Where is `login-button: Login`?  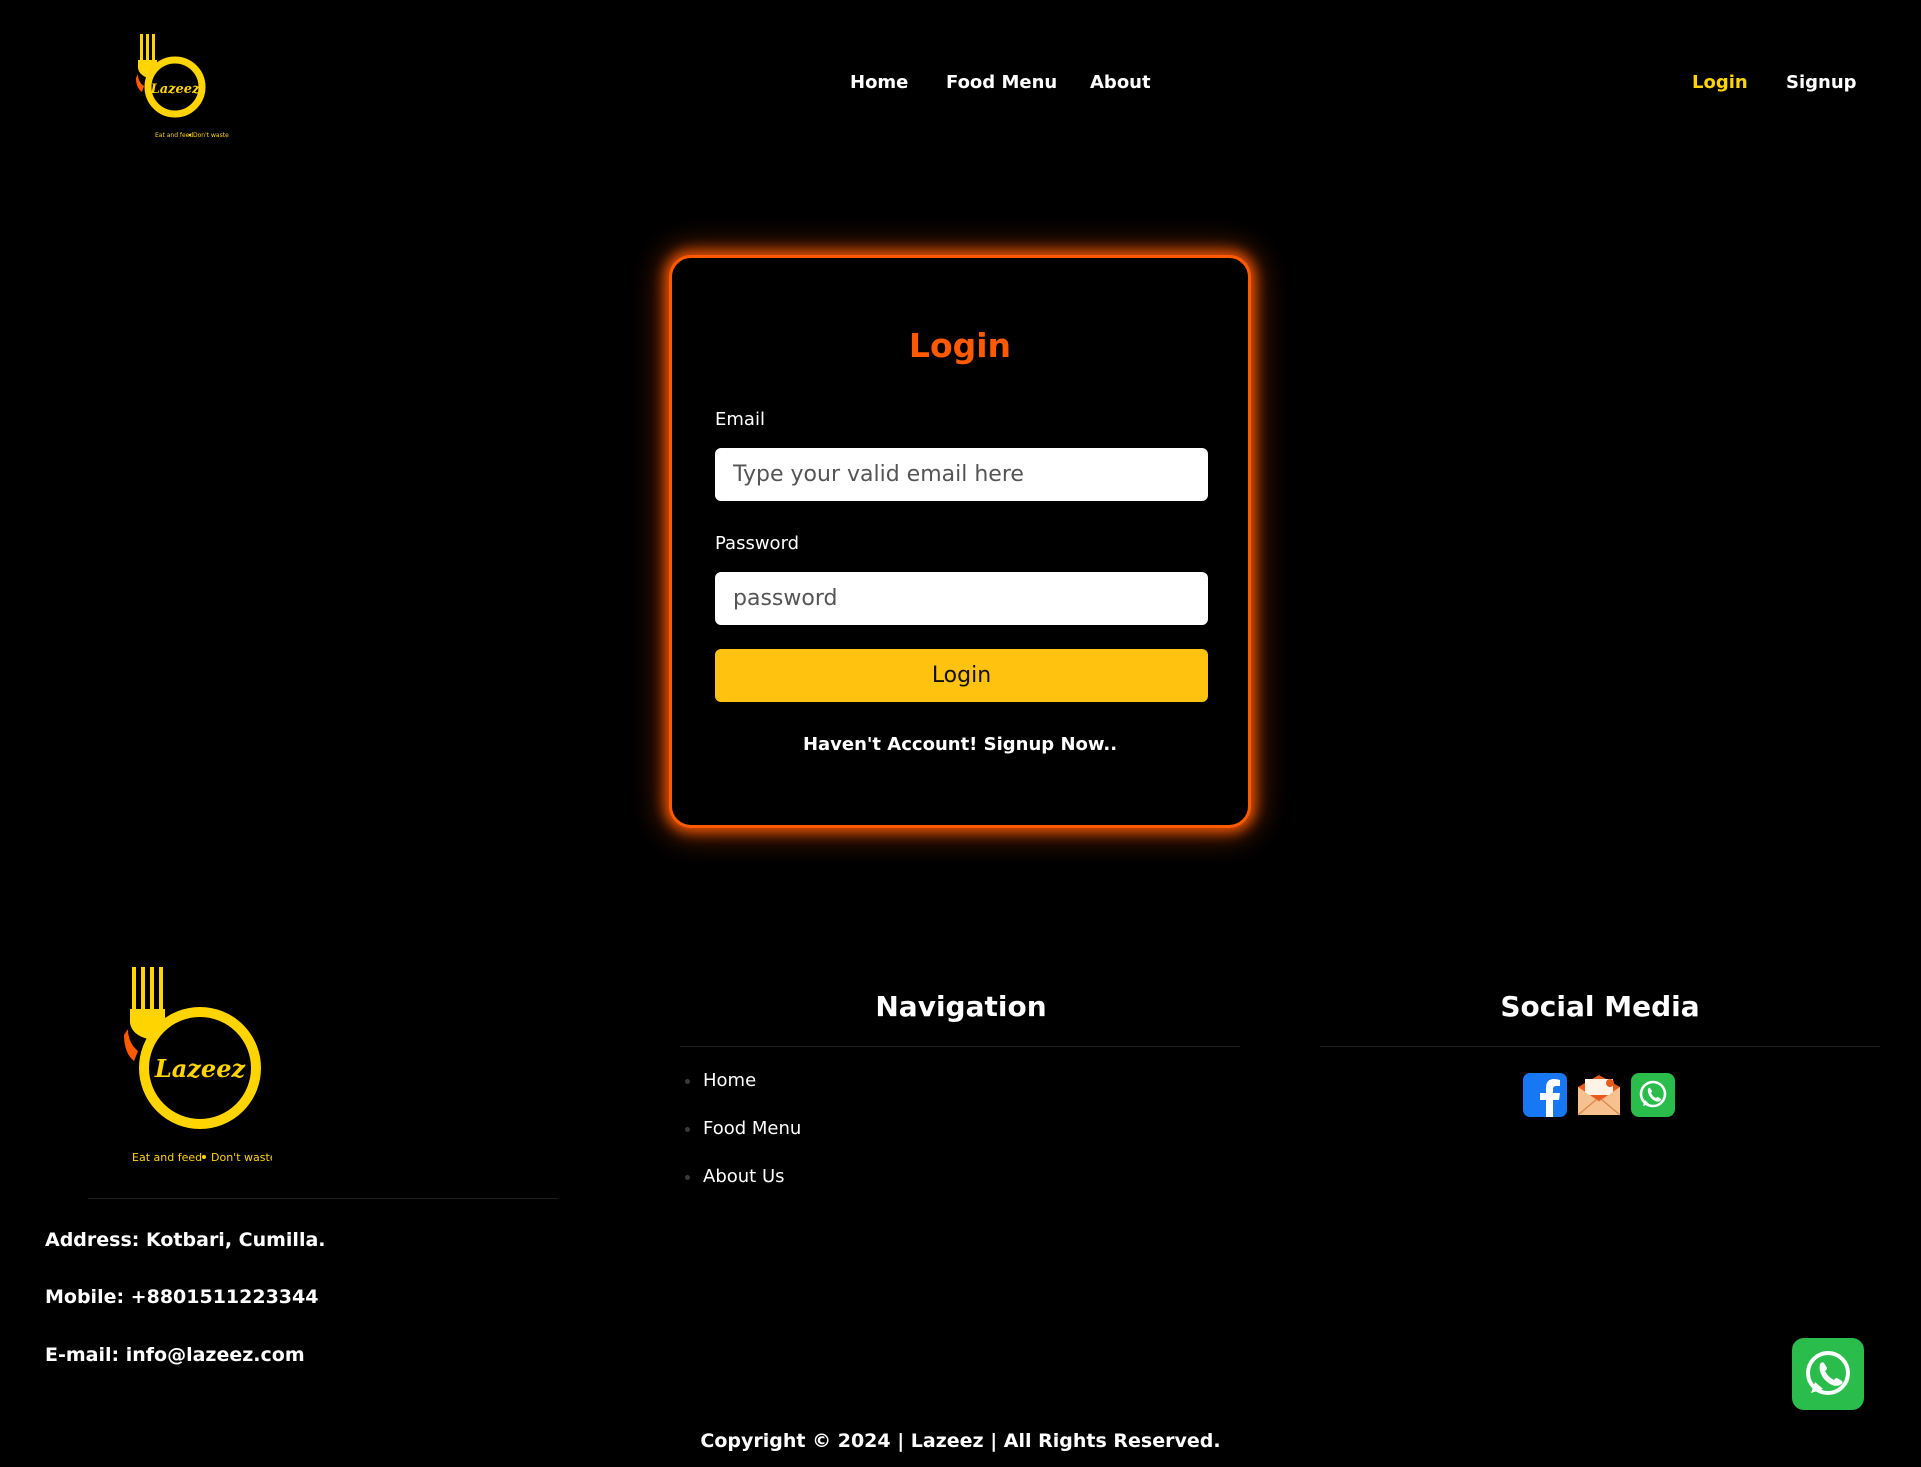
login-button: Login is located at coordinates (961, 675).